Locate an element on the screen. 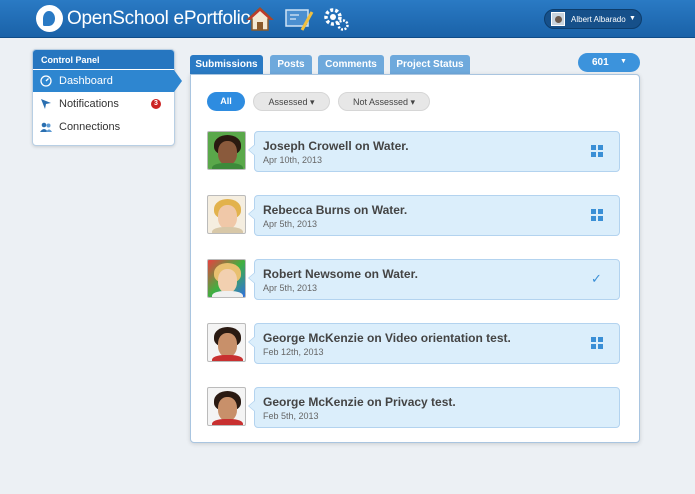  sidebar-item-label: Dashboard is located at coordinates (86, 81).